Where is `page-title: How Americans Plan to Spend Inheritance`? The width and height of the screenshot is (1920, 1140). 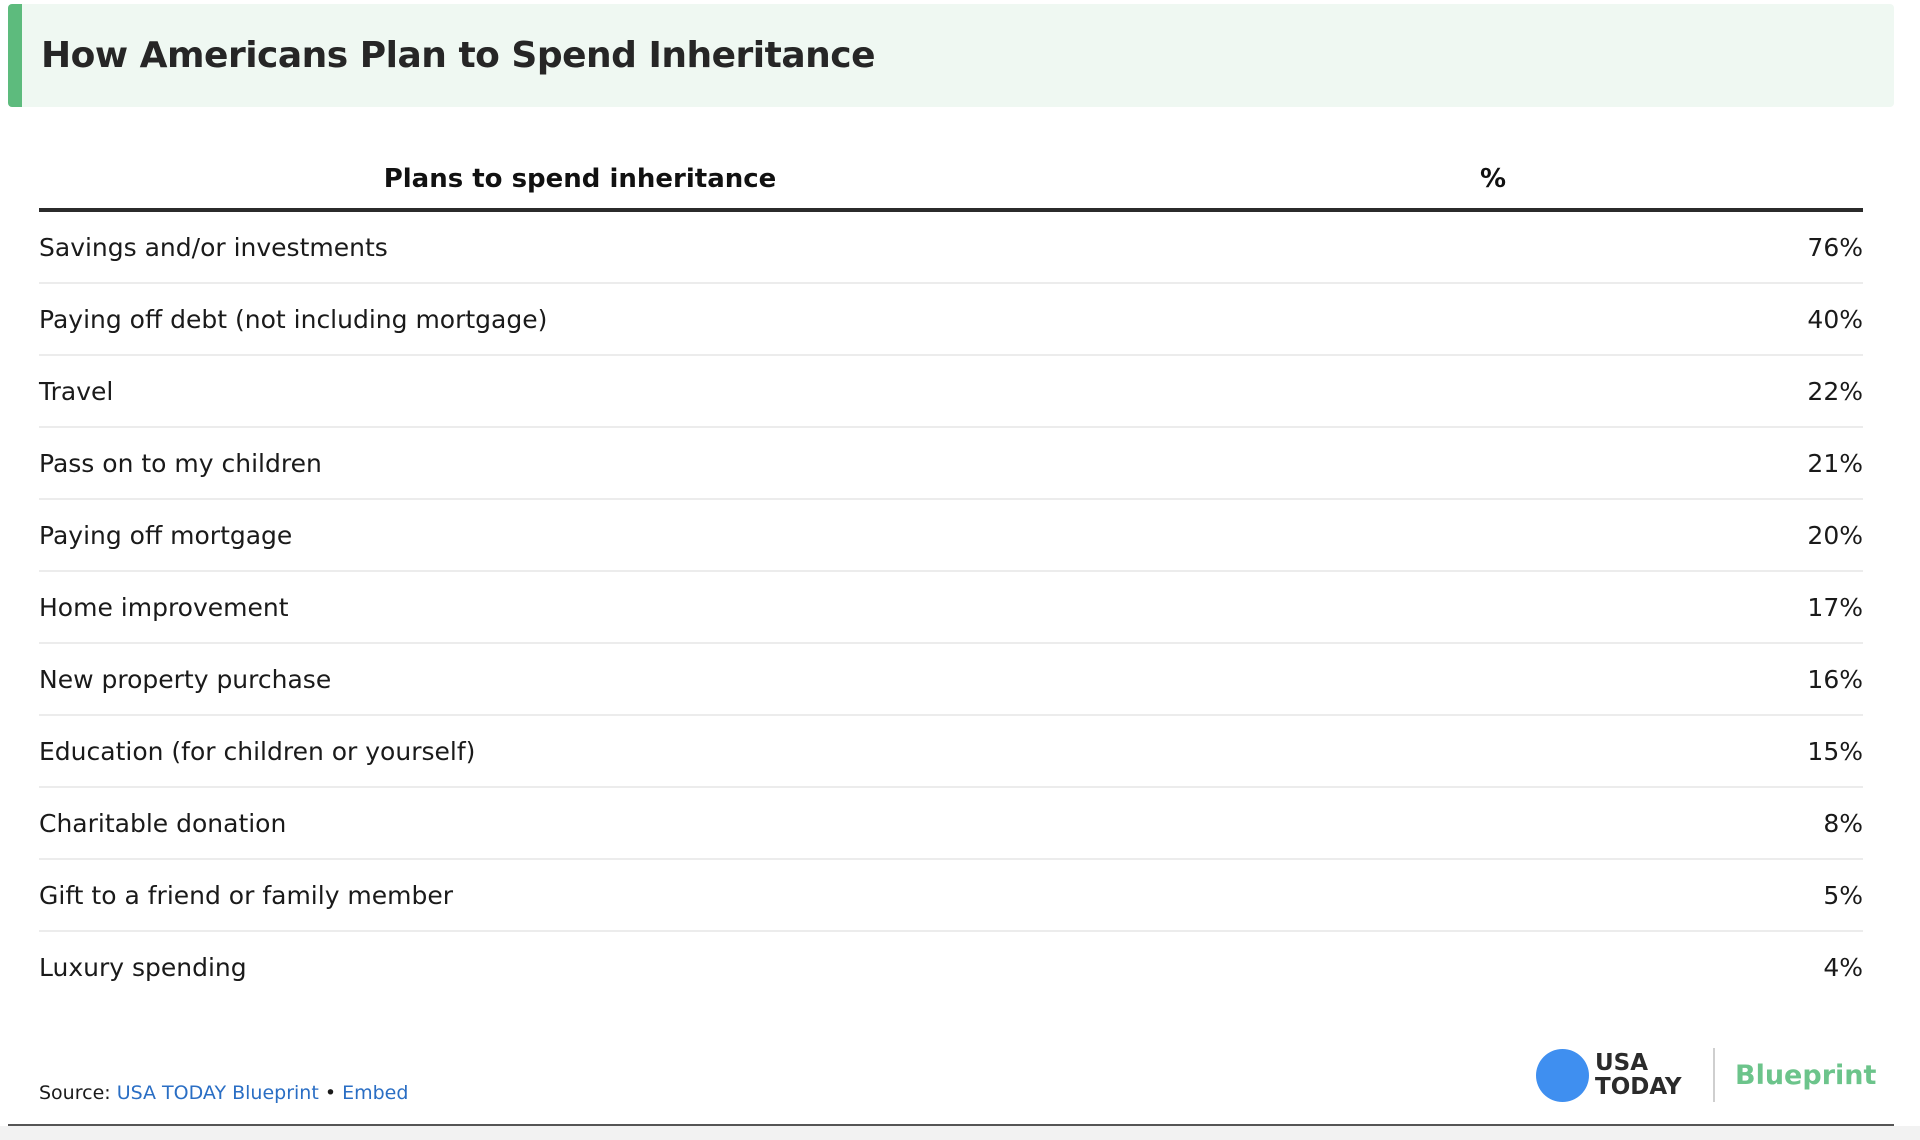 page-title: How Americans Plan to Spend Inheritance is located at coordinates (458, 55).